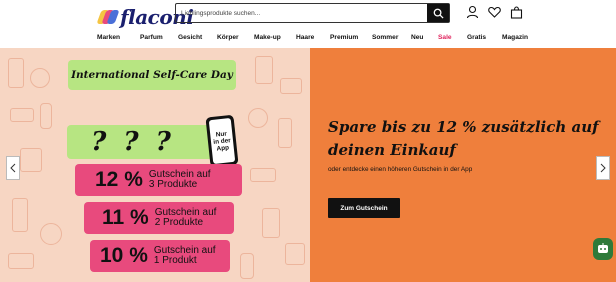  I want to click on search-bar, so click(312, 13).